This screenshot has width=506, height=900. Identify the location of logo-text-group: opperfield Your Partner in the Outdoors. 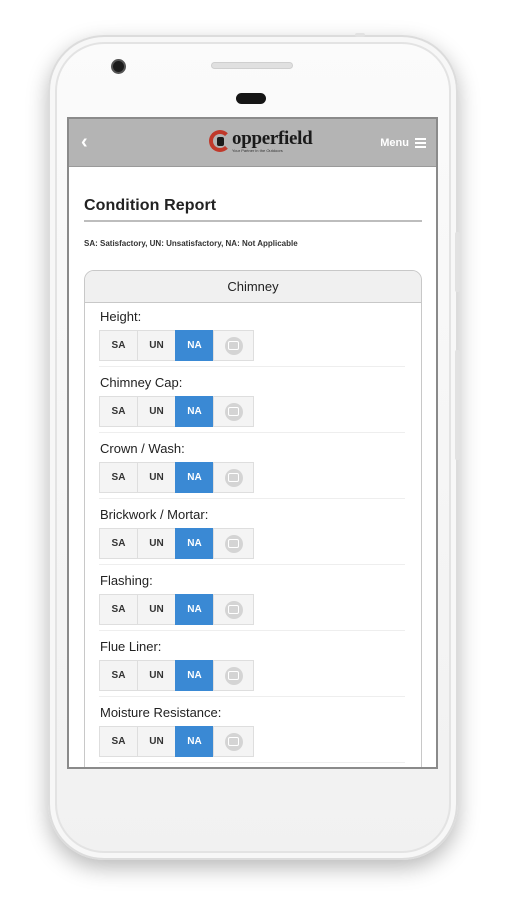
(272, 140).